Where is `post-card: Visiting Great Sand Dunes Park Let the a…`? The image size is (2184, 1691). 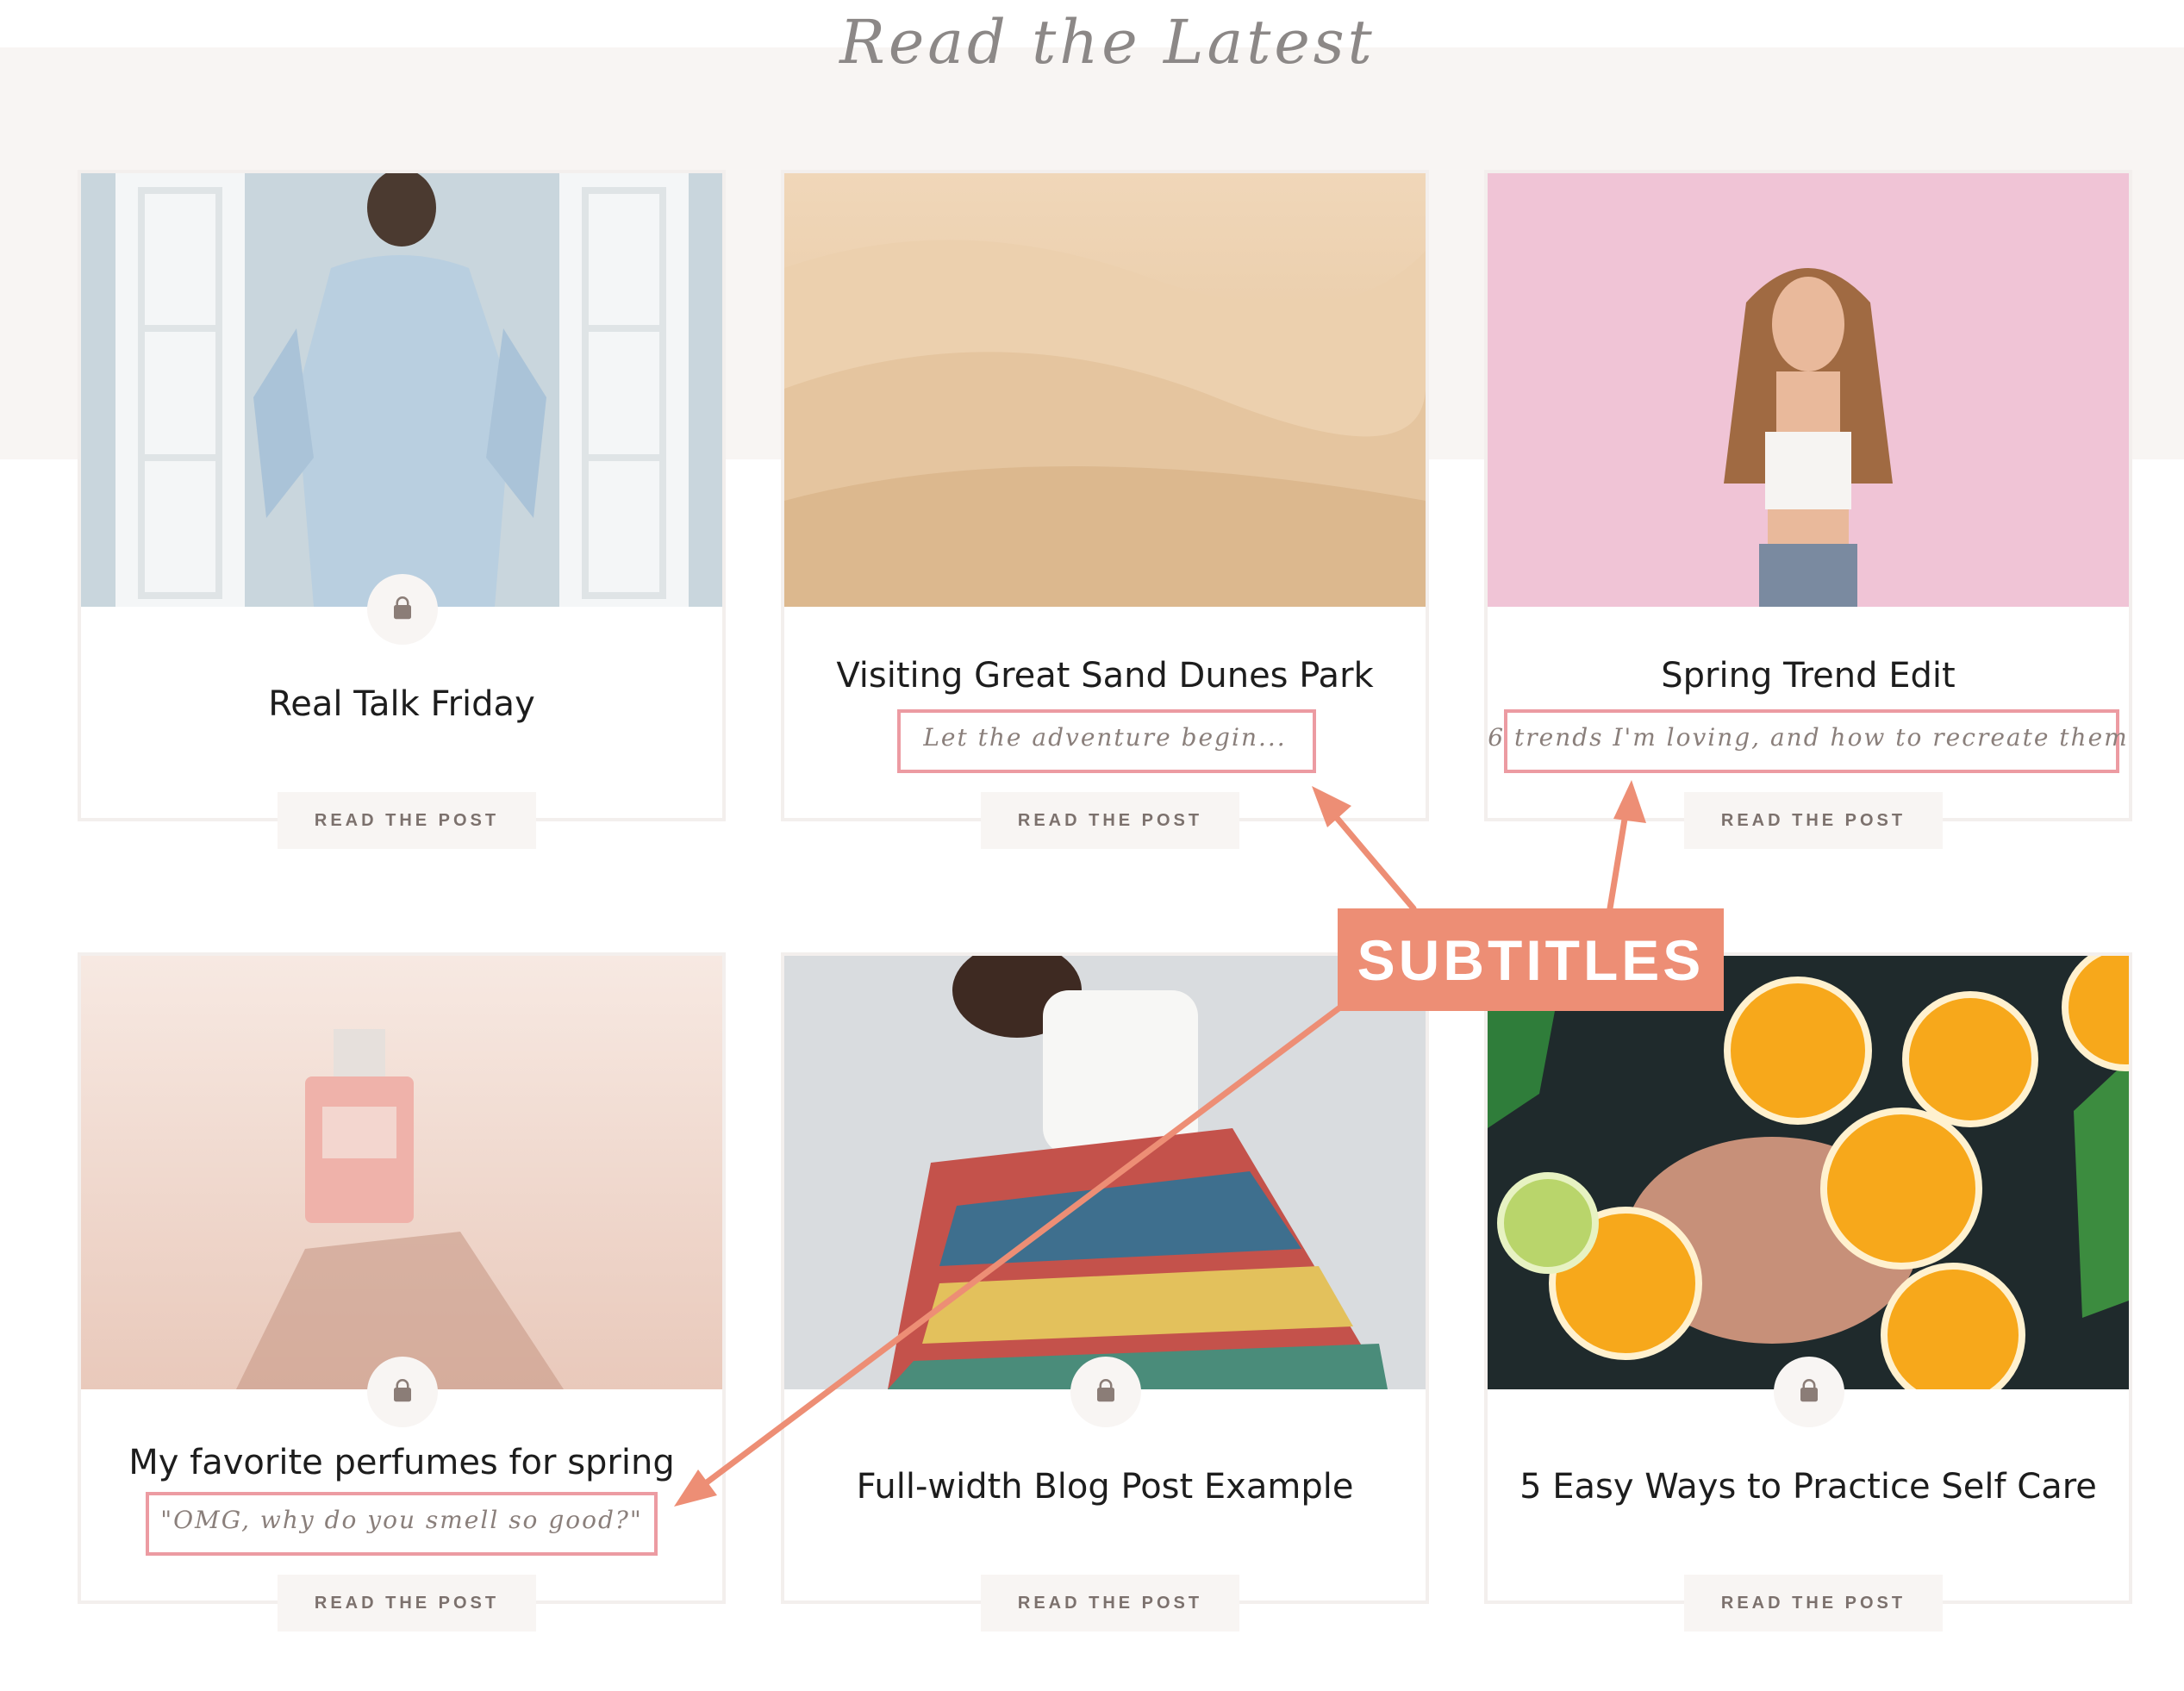
post-card: Visiting Great Sand Dunes Park Let the a… is located at coordinates (1105, 509).